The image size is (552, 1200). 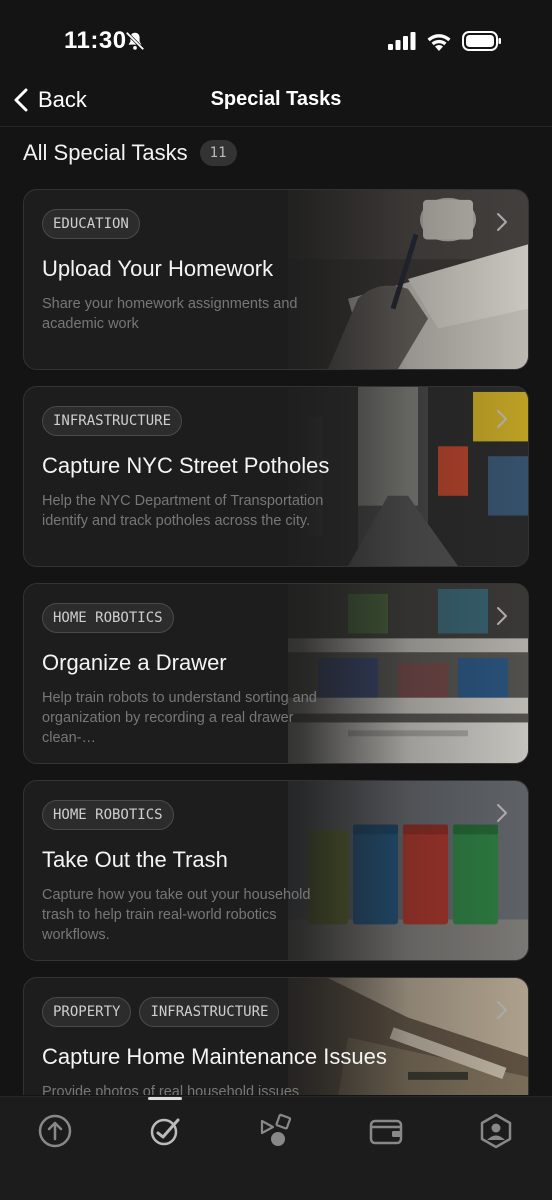 I want to click on tab-bar, so click(x=276, y=1148).